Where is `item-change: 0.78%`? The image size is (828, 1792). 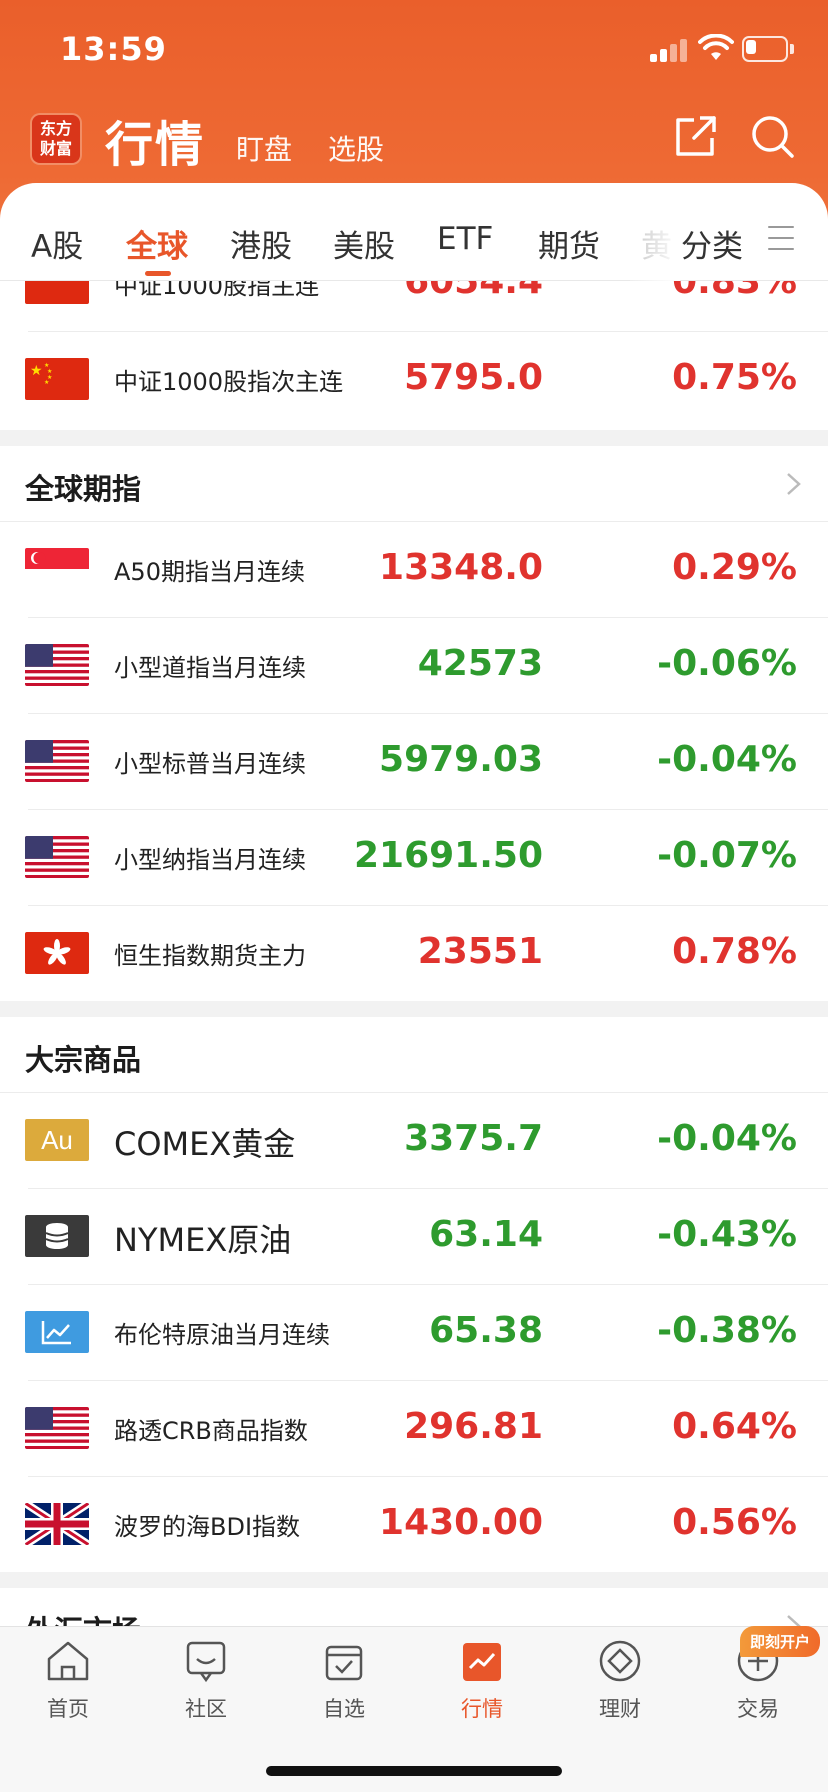
item-change: 0.78% is located at coordinates (734, 951).